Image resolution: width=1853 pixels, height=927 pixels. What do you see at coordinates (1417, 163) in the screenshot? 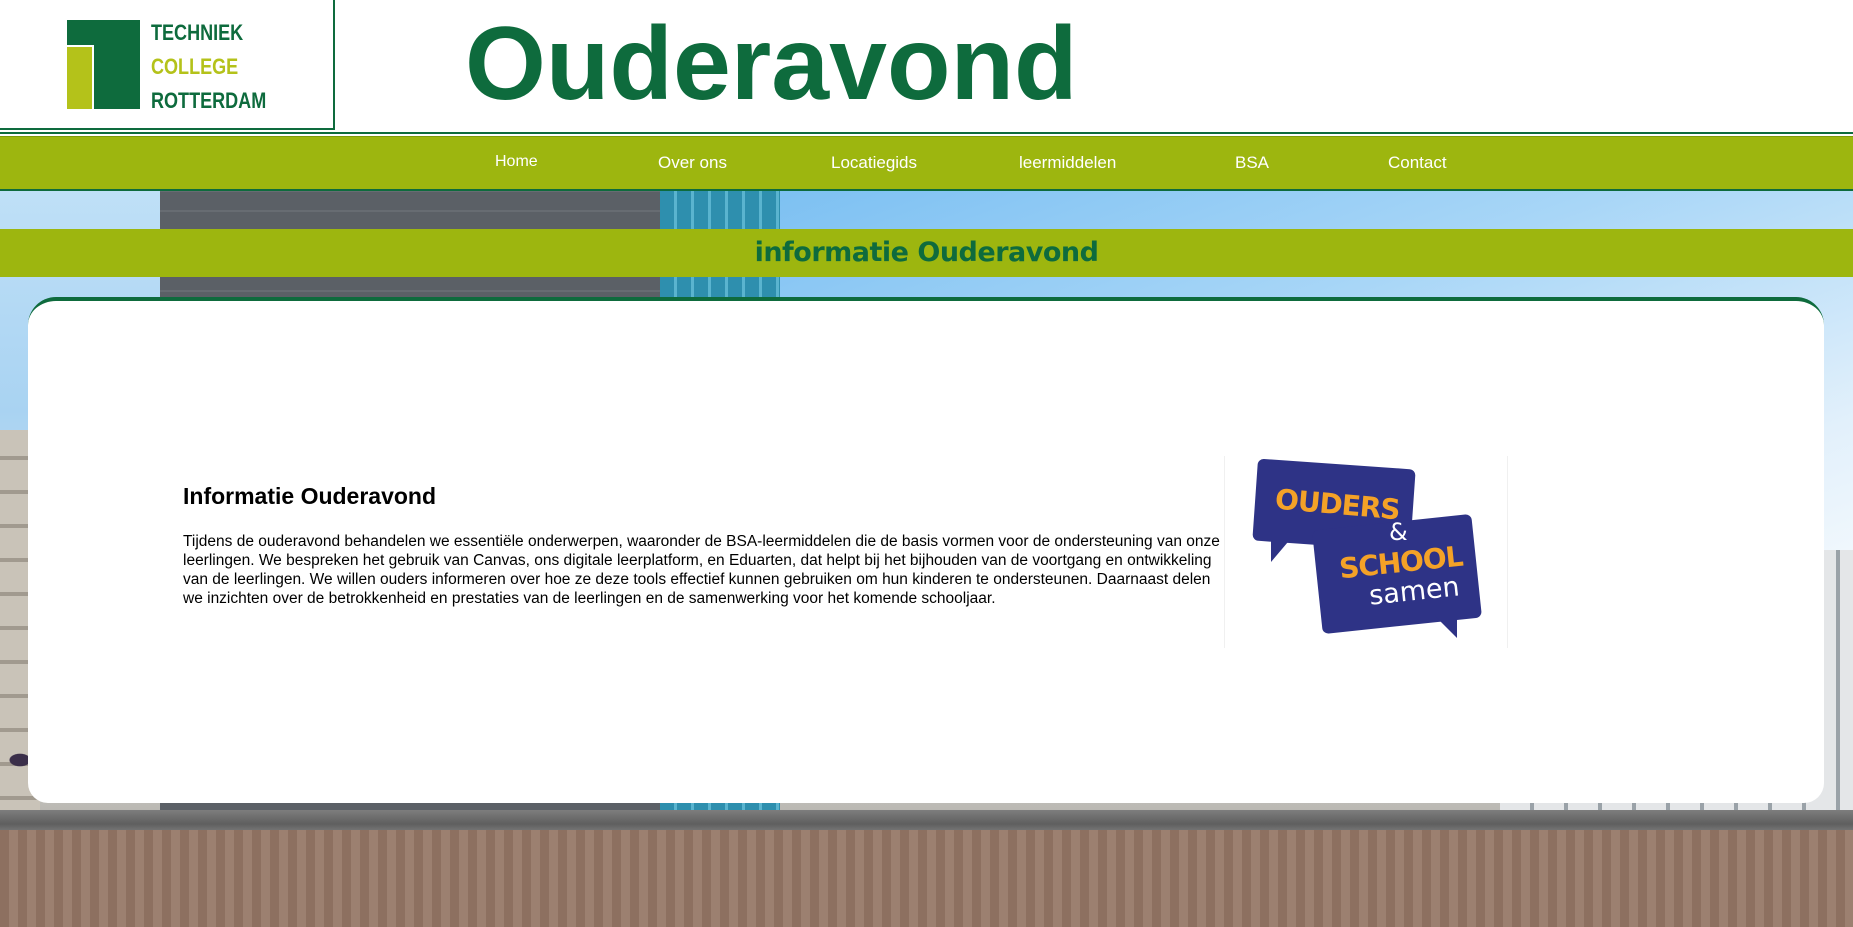
I see `nav-item-contact: Contact` at bounding box center [1417, 163].